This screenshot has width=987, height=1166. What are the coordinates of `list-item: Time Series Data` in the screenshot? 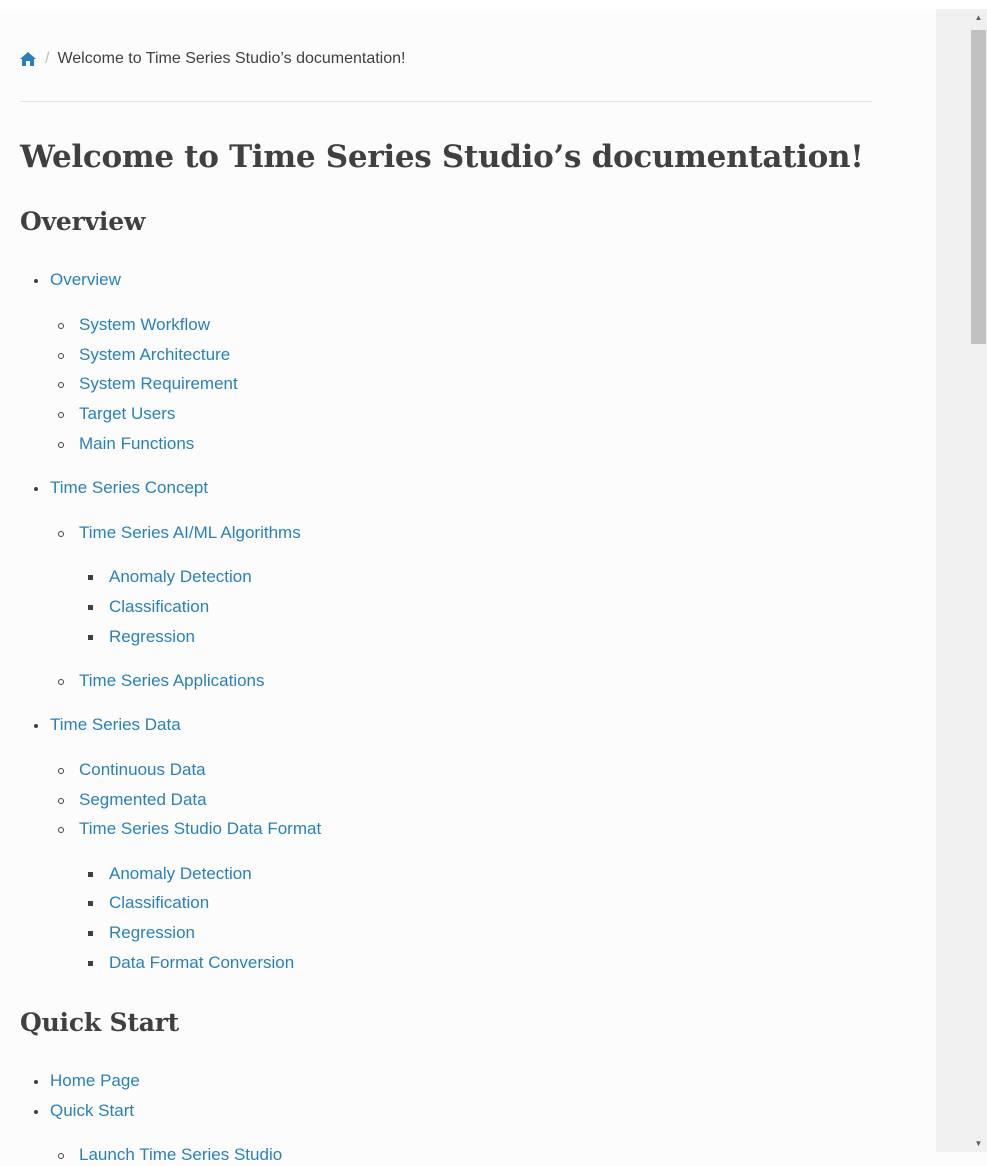 It's located at (107, 725).